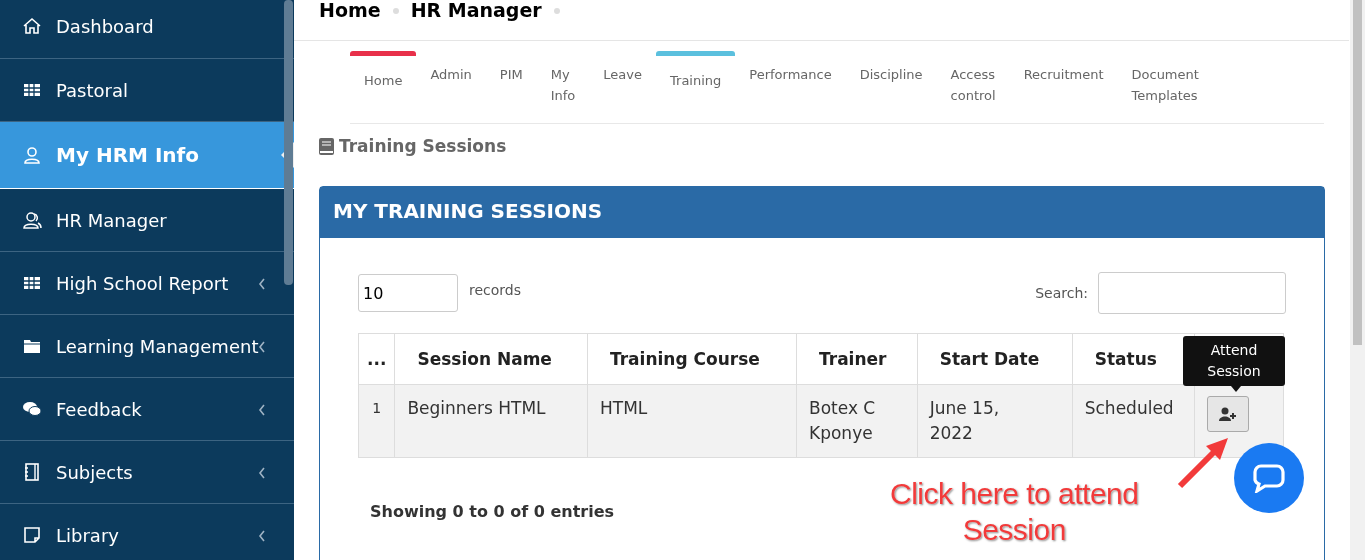  I want to click on tab: Document Templates, so click(1165, 78).